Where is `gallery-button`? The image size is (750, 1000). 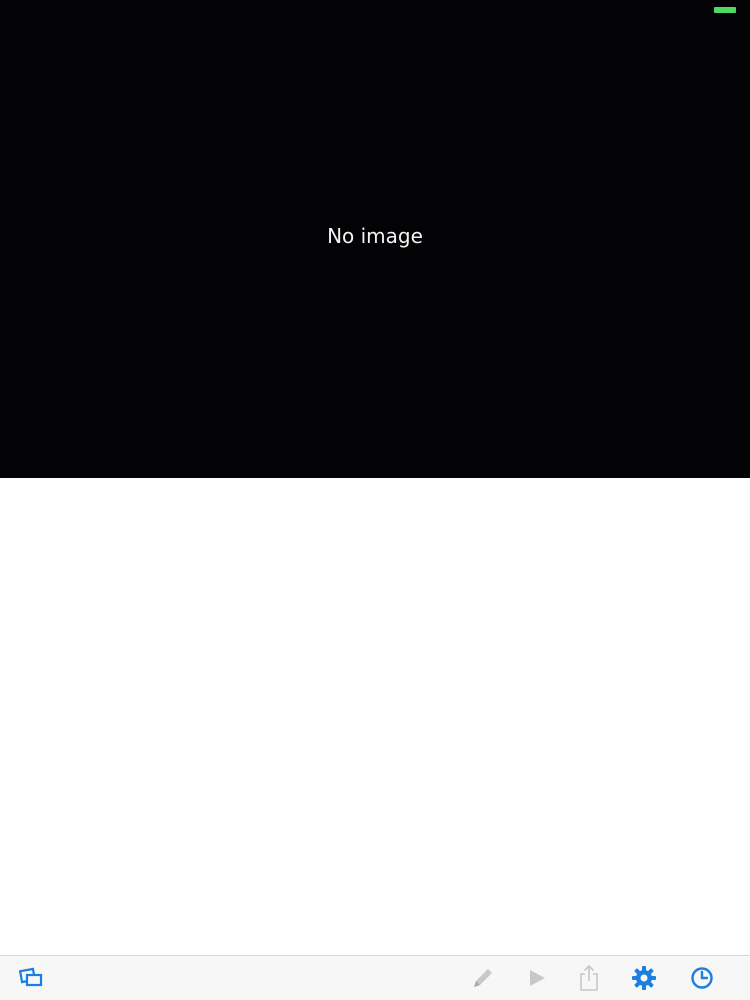 gallery-button is located at coordinates (31, 978).